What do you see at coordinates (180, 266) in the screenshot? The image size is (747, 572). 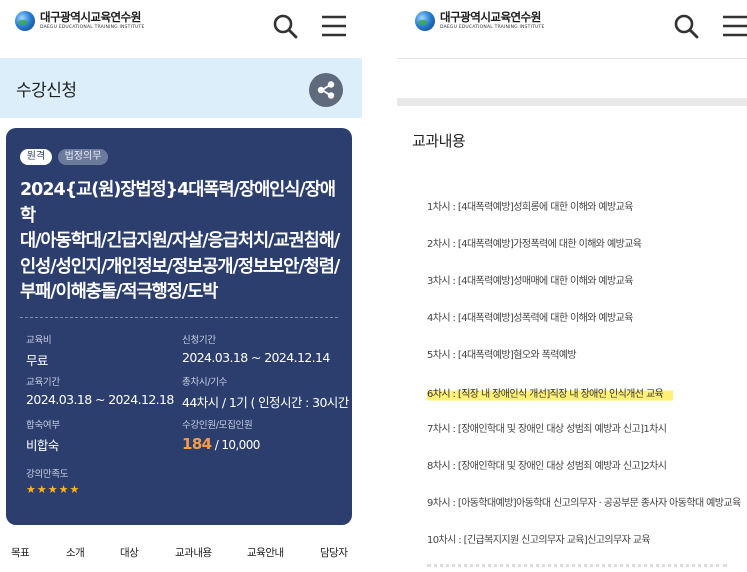 I see `course-title-line: 인성/성인지/개인정보/정보공개/정보보안/청렴/` at bounding box center [180, 266].